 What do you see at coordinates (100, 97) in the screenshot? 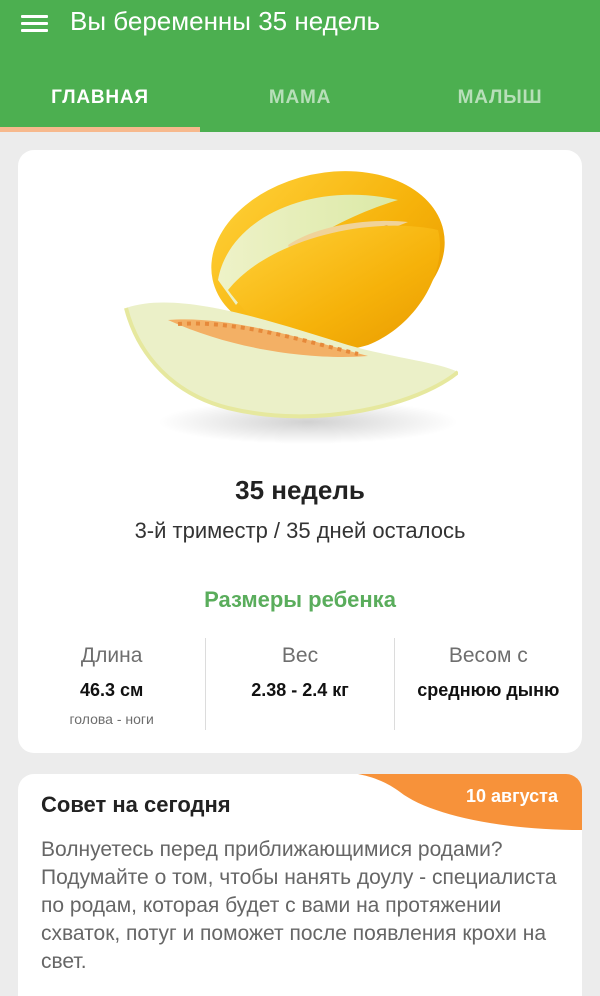
I see `tab-home-label: ГЛАВНАЯ` at bounding box center [100, 97].